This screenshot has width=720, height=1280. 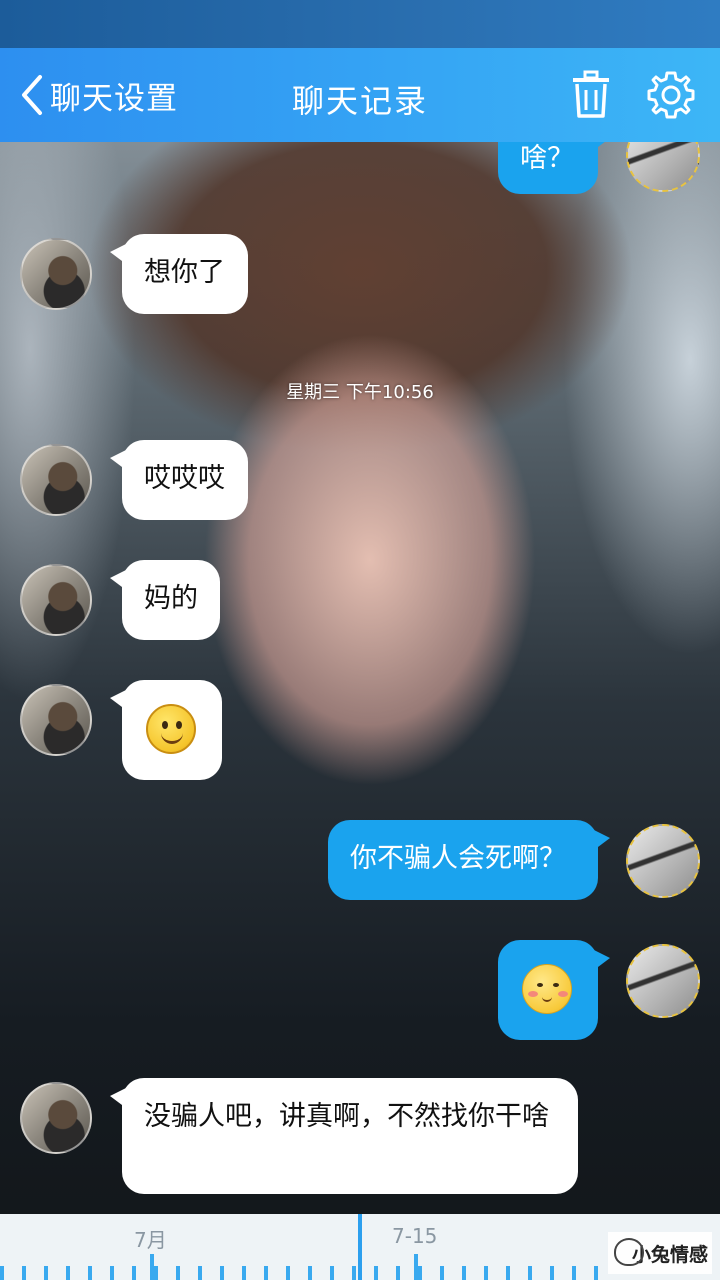 What do you see at coordinates (346, 1116) in the screenshot?
I see `message-text: 没骗人吧，讲真啊，不然找你干啥` at bounding box center [346, 1116].